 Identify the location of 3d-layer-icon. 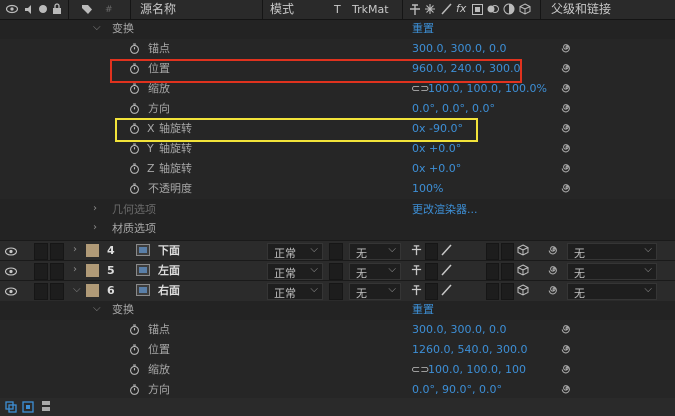
(525, 9).